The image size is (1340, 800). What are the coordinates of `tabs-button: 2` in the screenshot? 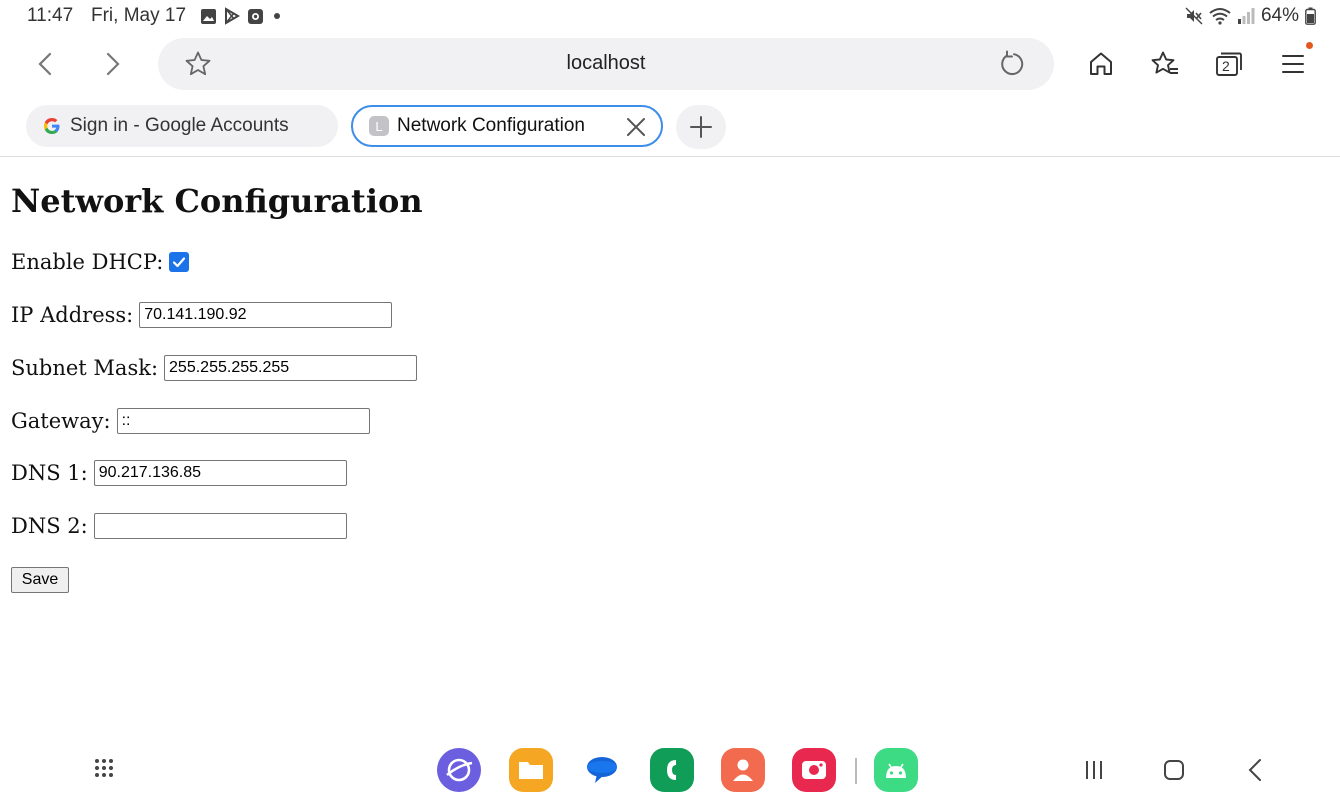 It's located at (1229, 64).